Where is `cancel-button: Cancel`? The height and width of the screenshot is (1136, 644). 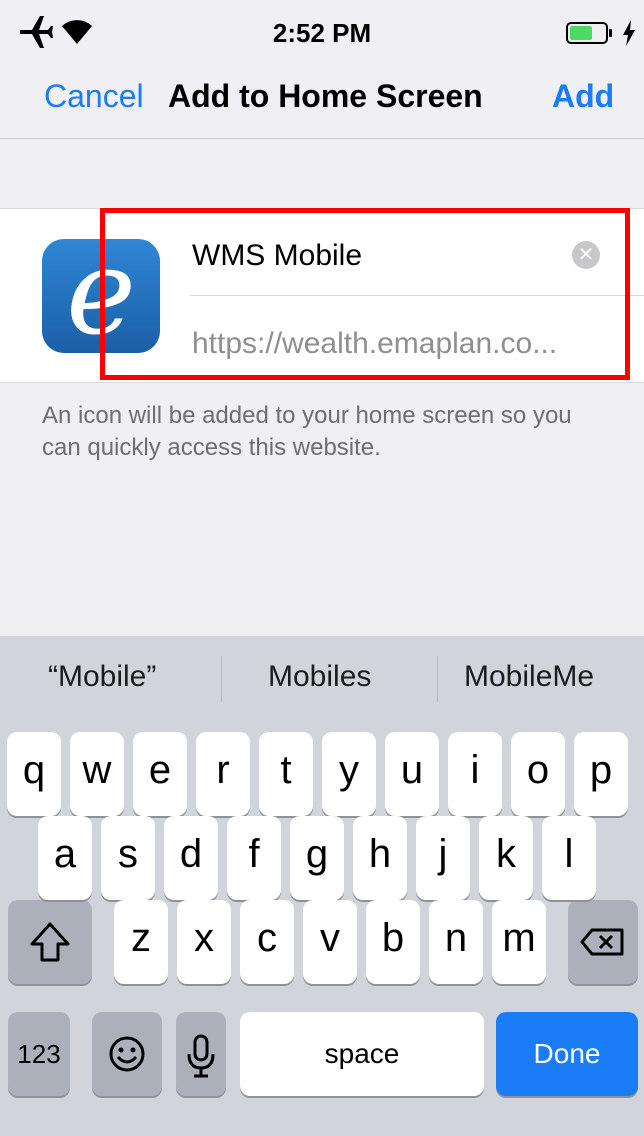 cancel-button: Cancel is located at coordinates (94, 96).